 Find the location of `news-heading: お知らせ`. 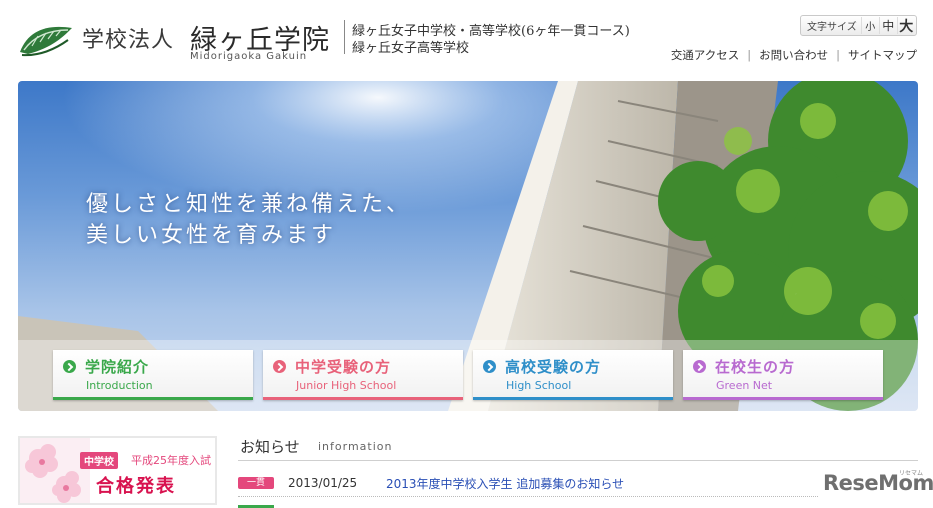

news-heading: お知らせ is located at coordinates (270, 447).